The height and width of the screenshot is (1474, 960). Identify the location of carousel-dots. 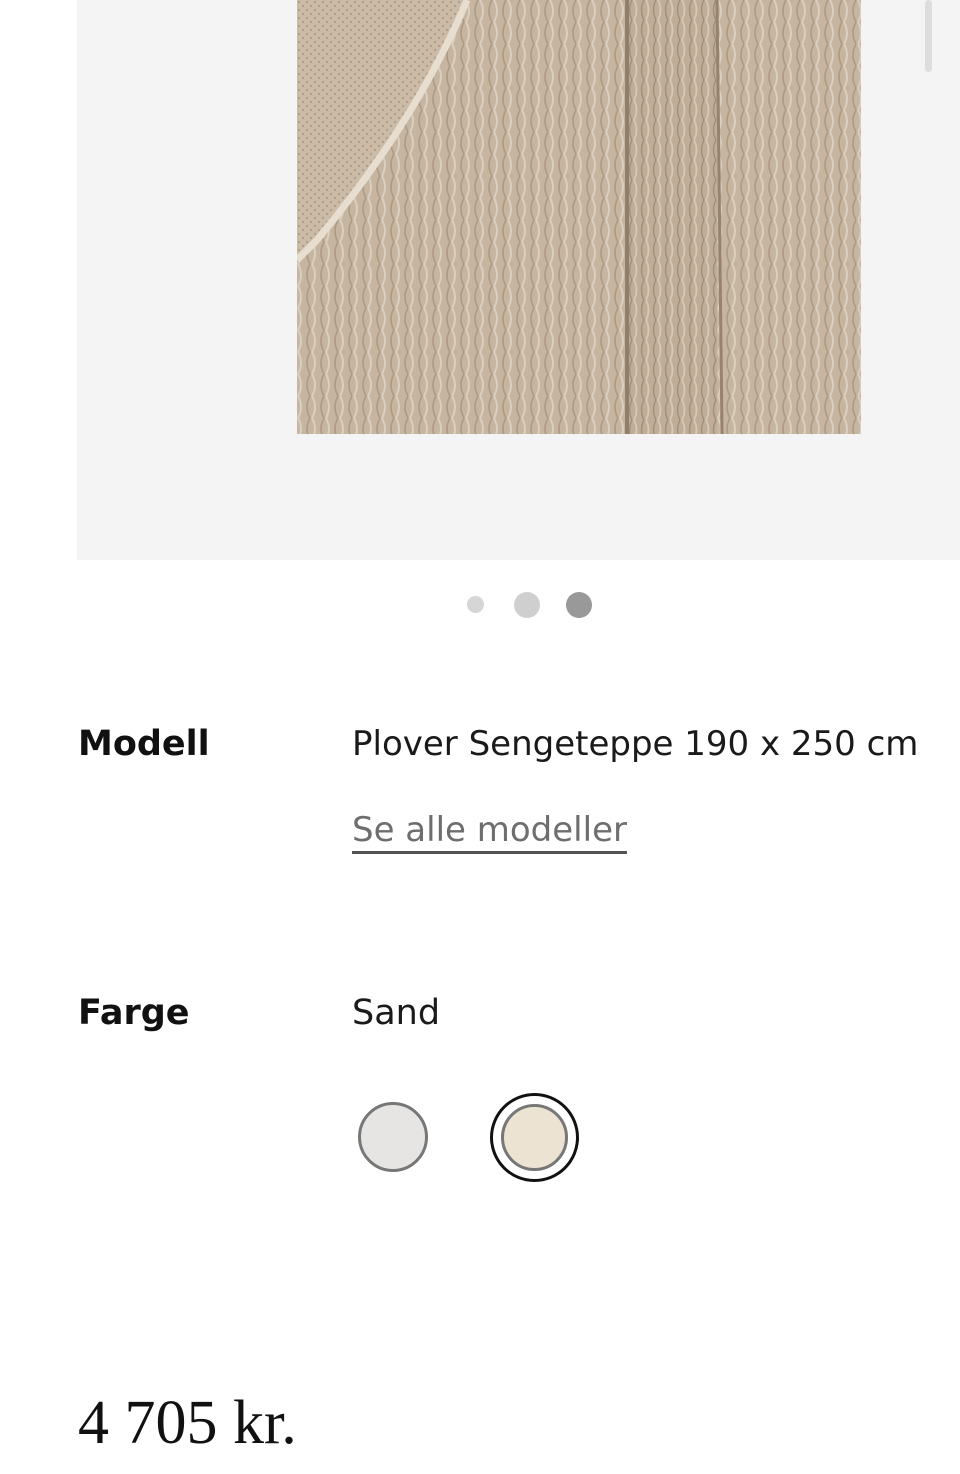
(480, 605).